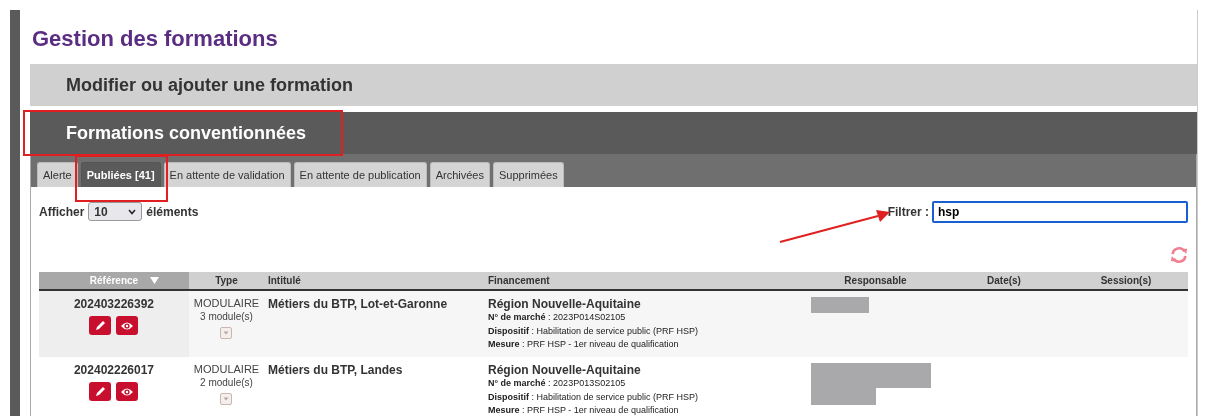 This screenshot has width=1208, height=416. Describe the element at coordinates (115, 211) in the screenshot. I see `page-length-dropdown: 10` at that location.